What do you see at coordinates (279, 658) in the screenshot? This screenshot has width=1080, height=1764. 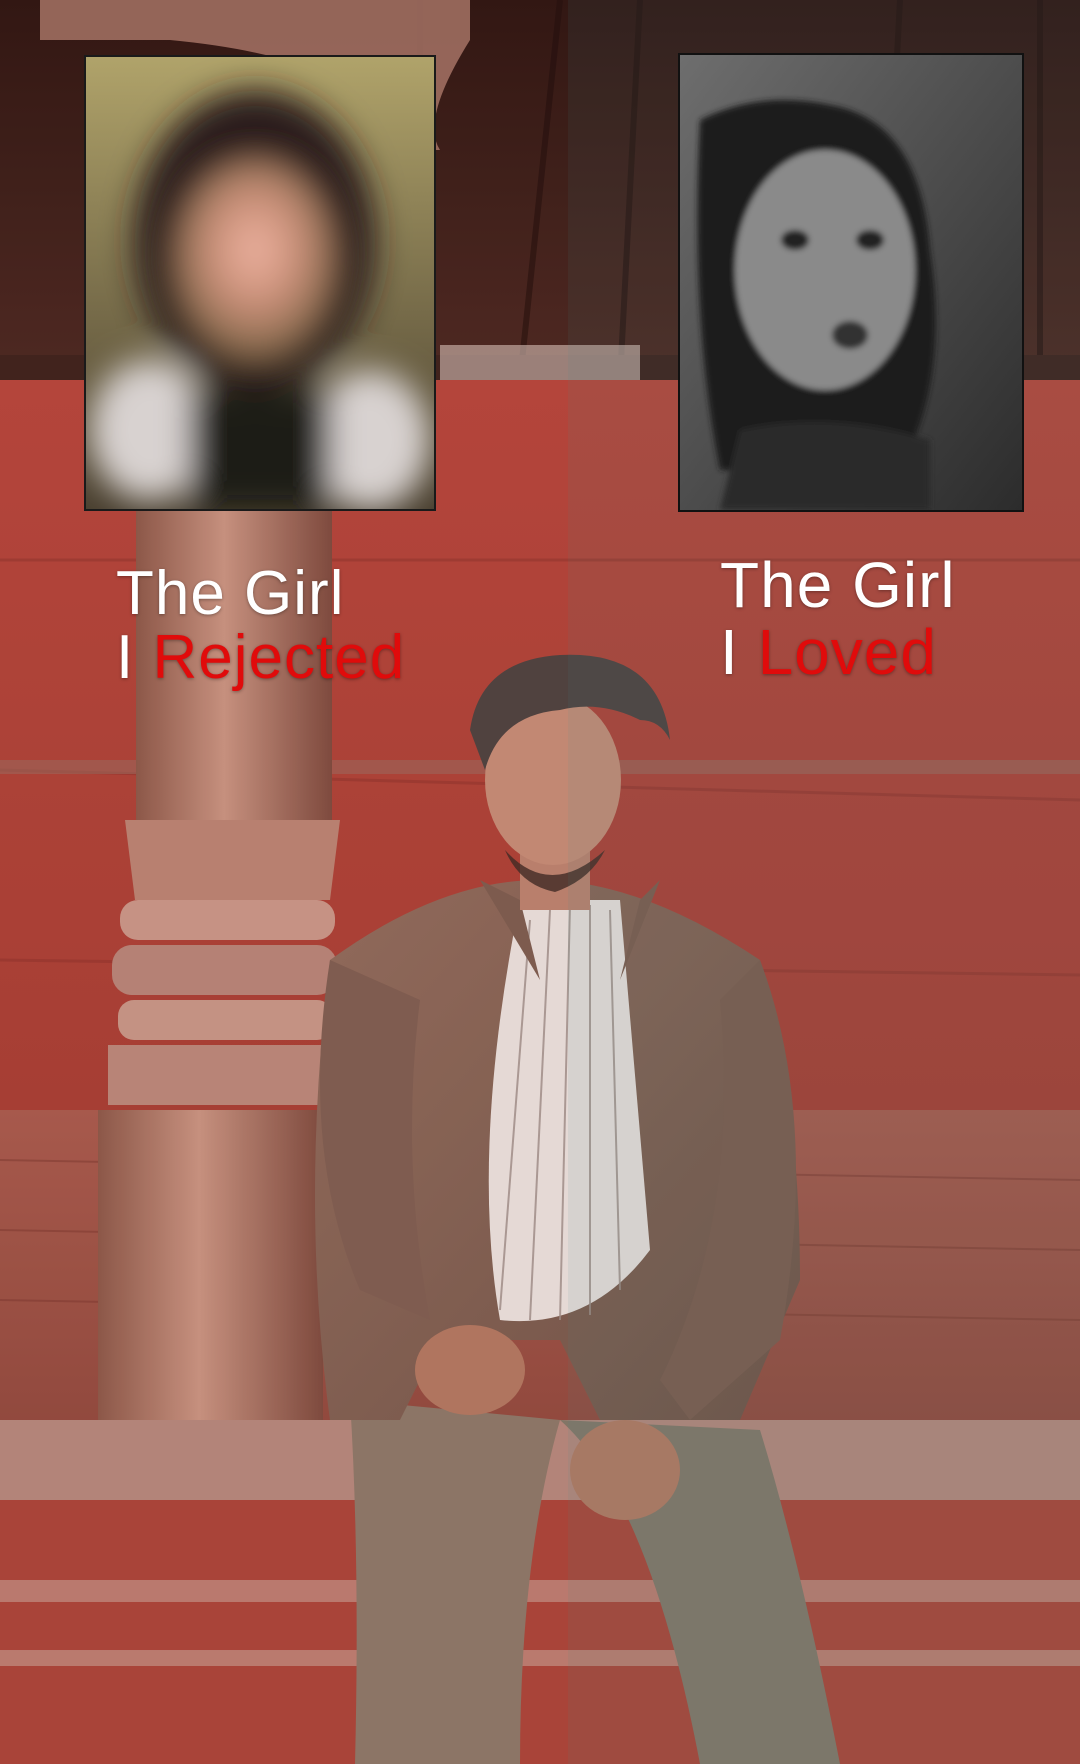 I see `caption-left-highlight: Rejected` at bounding box center [279, 658].